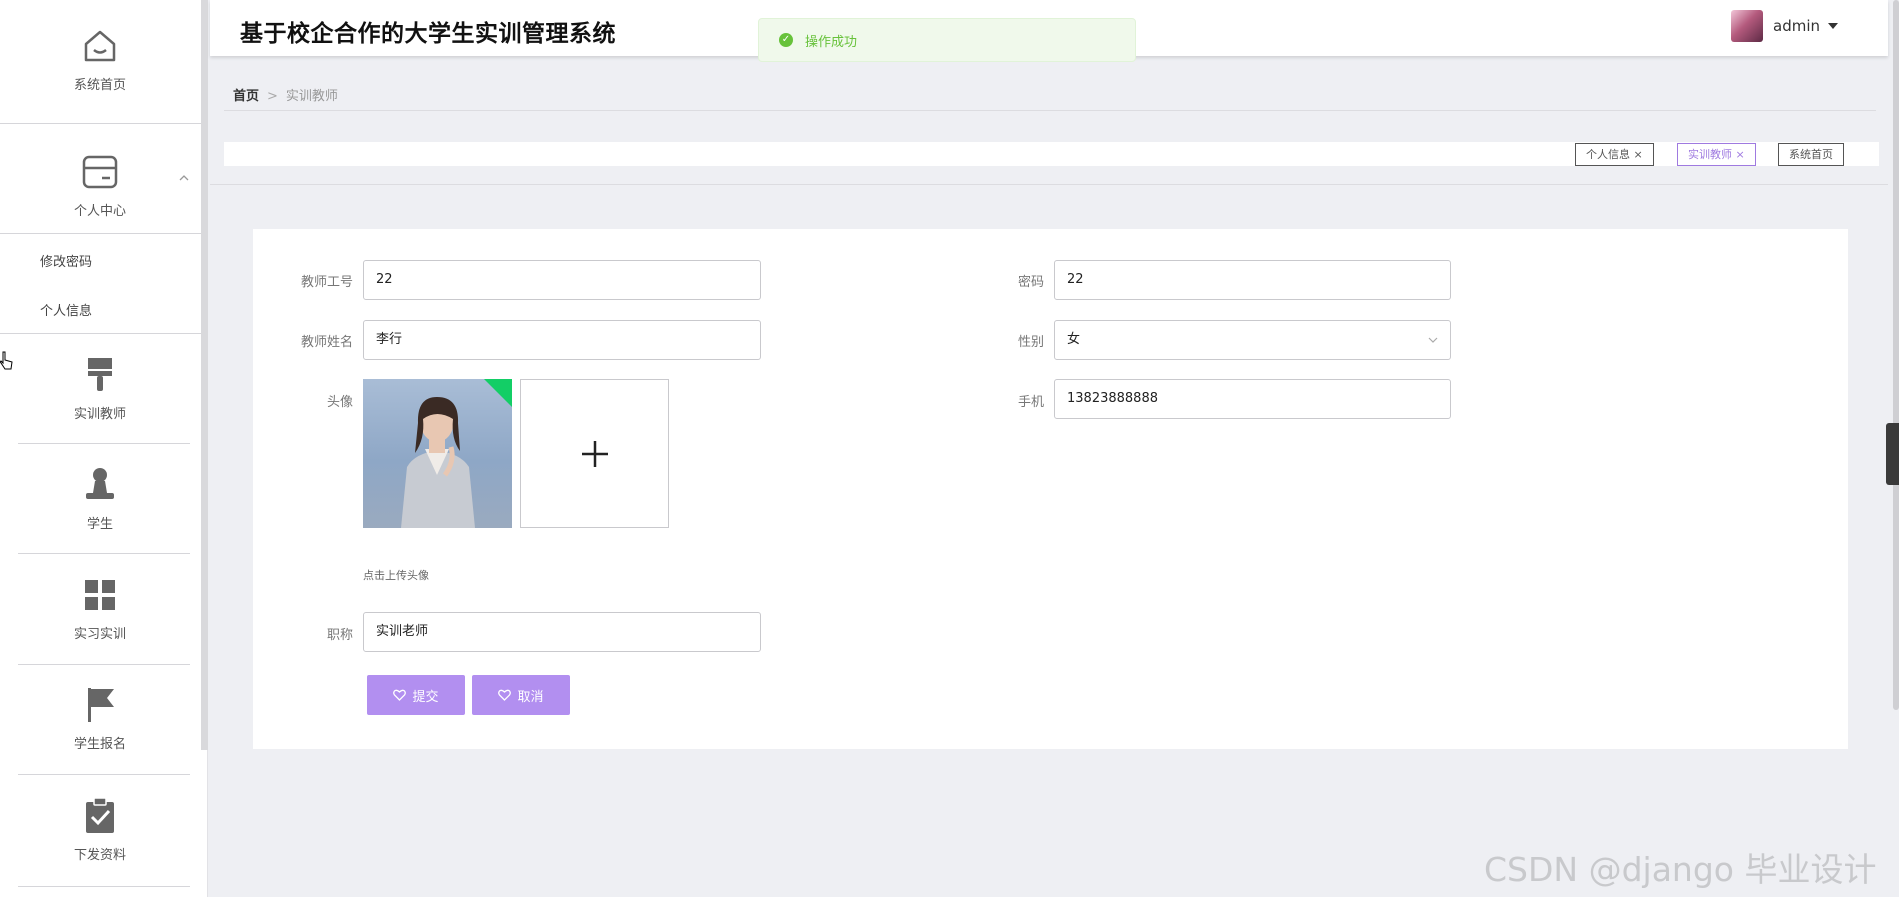 The width and height of the screenshot is (1899, 897). Describe the element at coordinates (831, 42) in the screenshot. I see `toast-message: 操作成功` at that location.